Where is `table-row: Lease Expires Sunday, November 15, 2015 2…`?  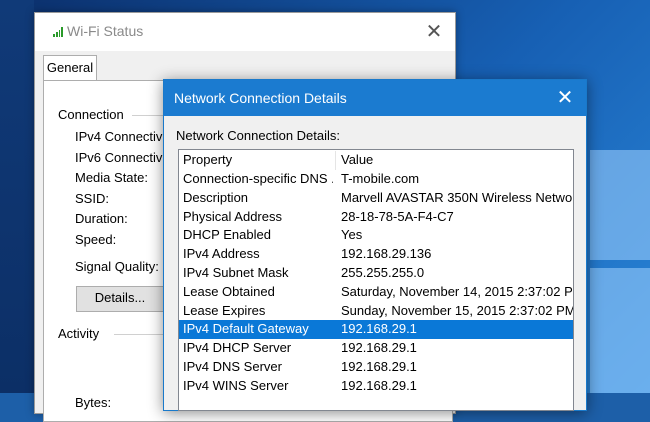 table-row: Lease Expires Sunday, November 15, 2015 2… is located at coordinates (376, 311).